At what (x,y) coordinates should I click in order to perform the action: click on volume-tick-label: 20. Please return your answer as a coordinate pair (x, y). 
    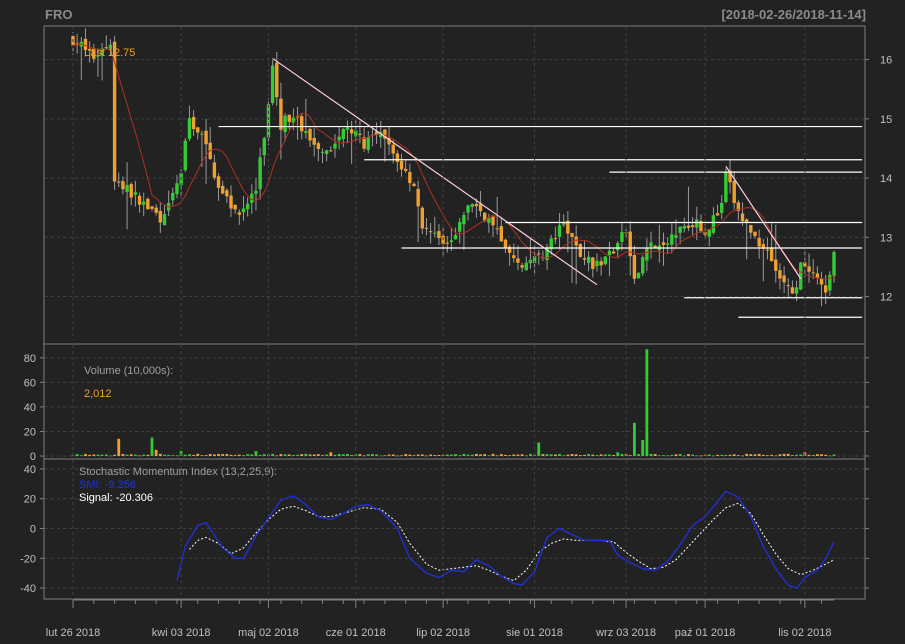
    Looking at the image, I should click on (30, 432).